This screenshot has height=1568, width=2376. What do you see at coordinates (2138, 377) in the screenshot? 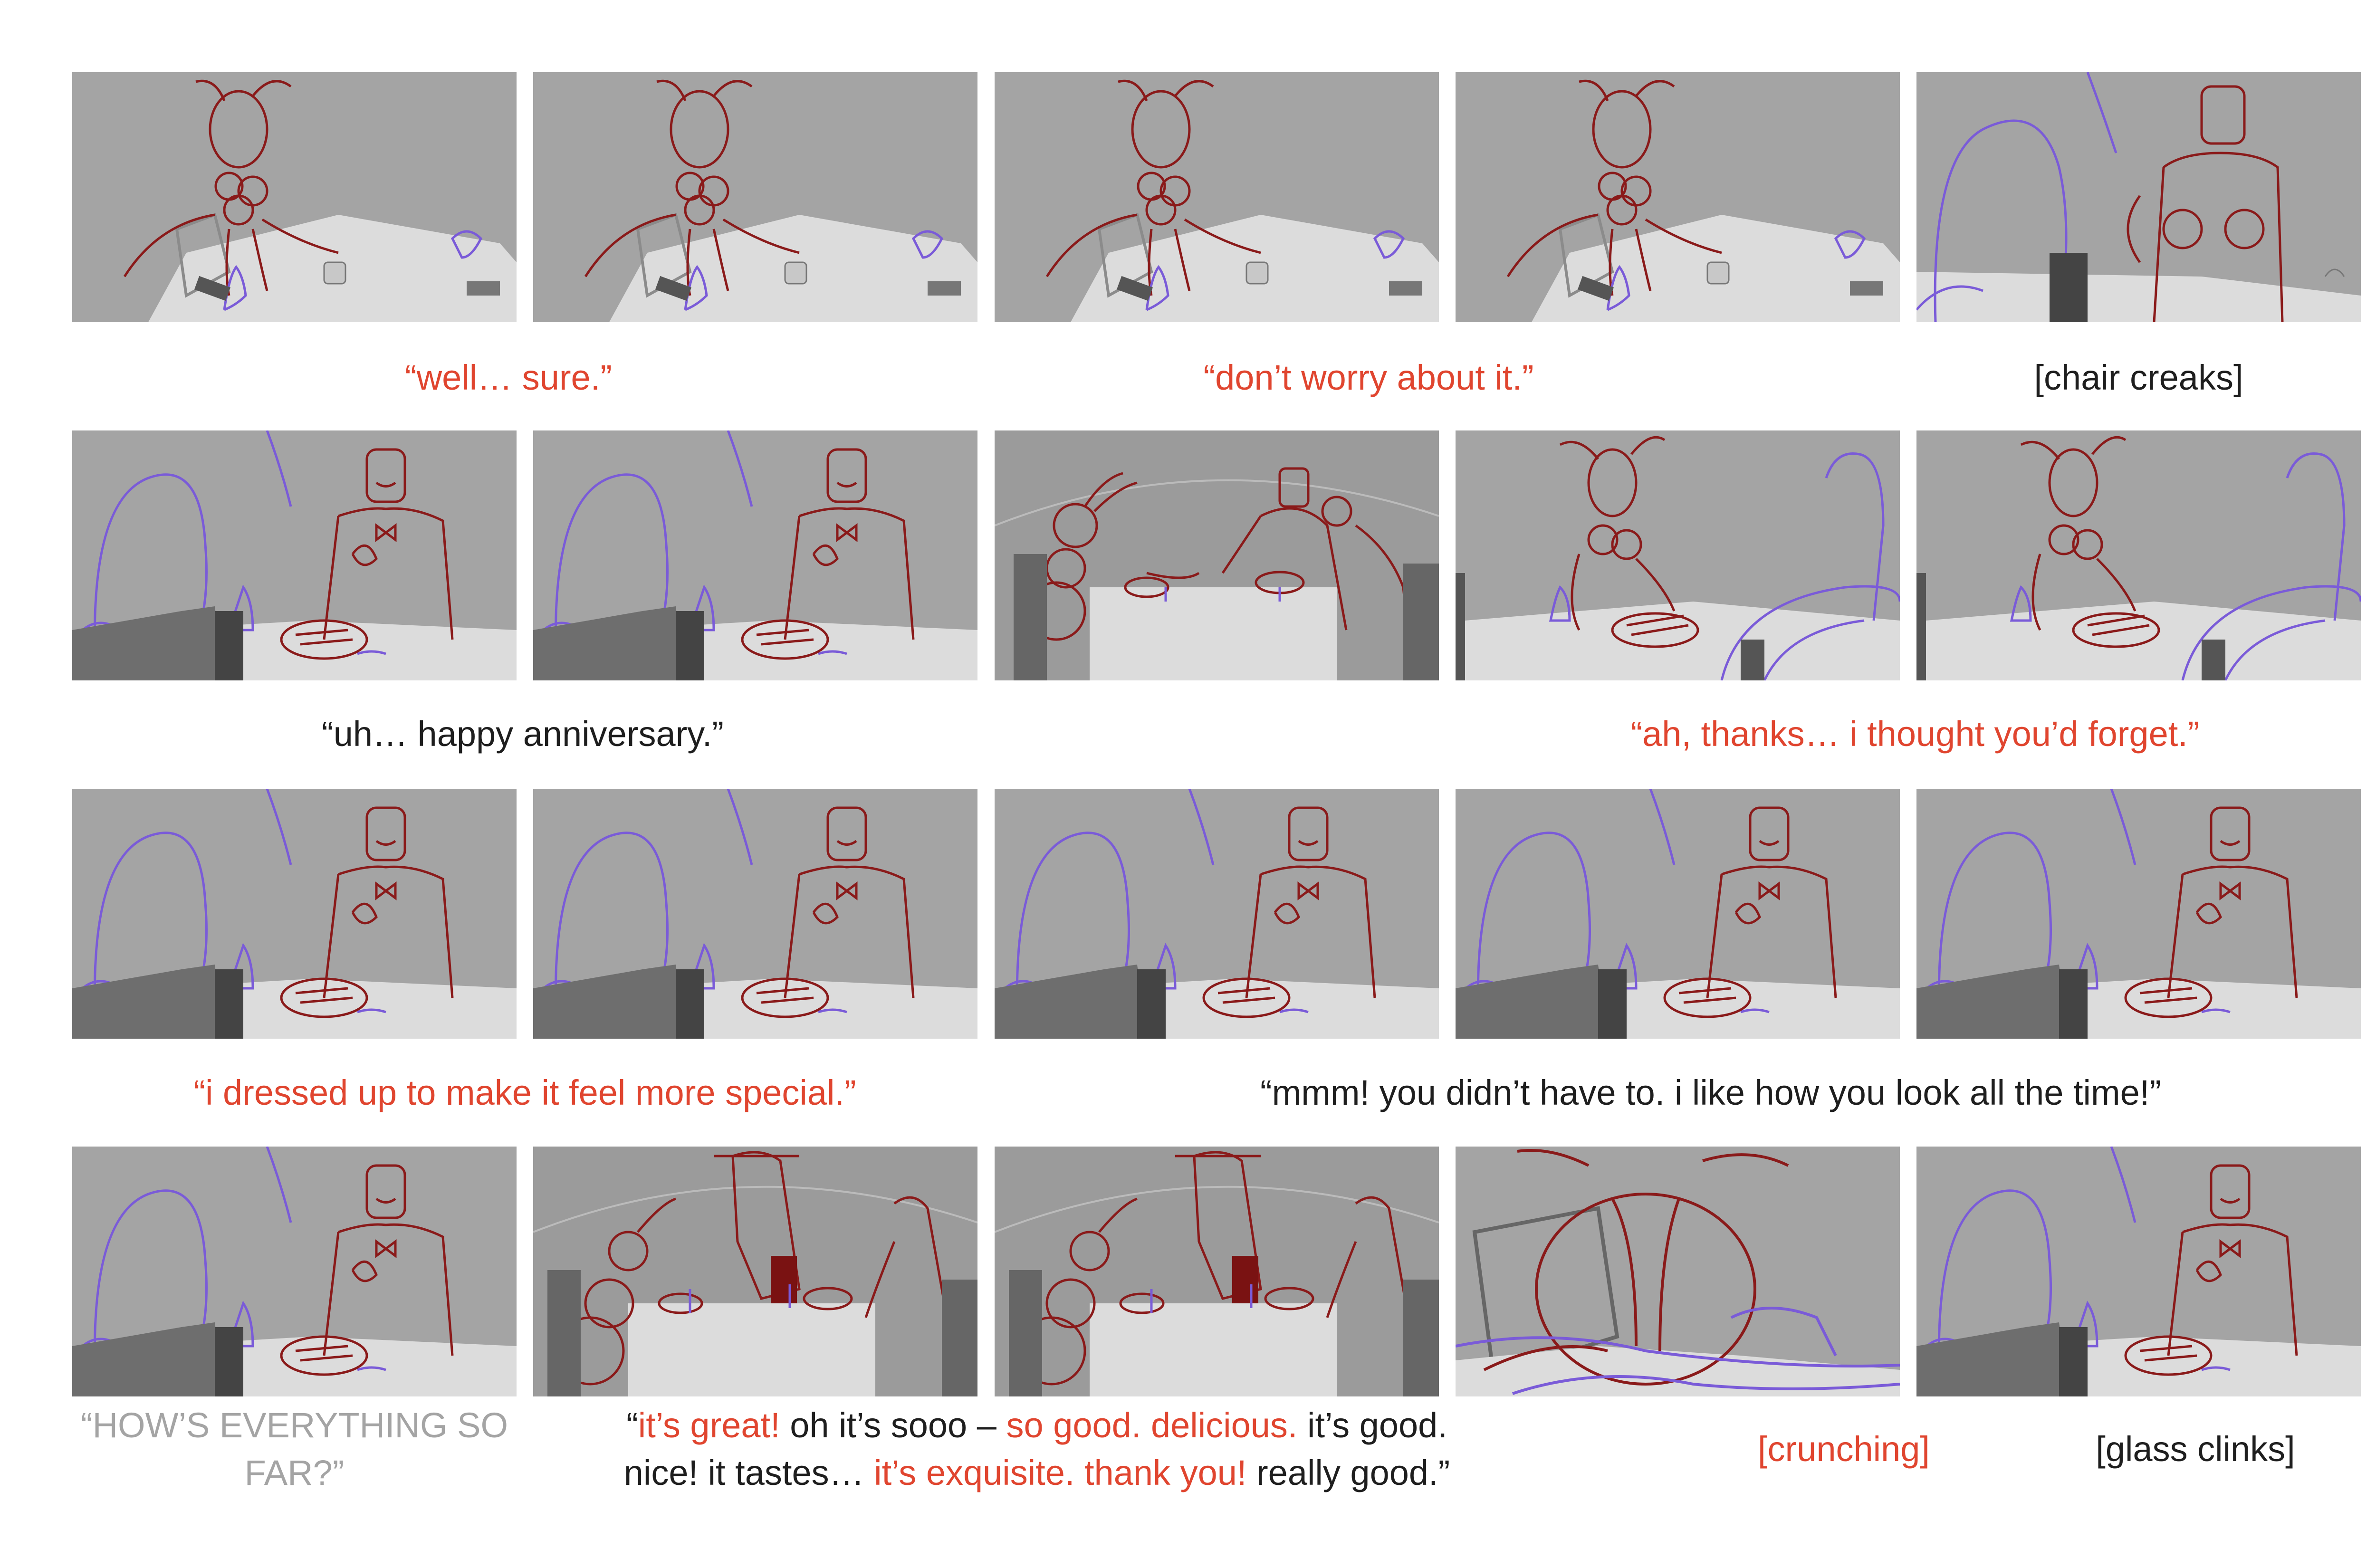
I see `sound-caption: [chair creaks]` at bounding box center [2138, 377].